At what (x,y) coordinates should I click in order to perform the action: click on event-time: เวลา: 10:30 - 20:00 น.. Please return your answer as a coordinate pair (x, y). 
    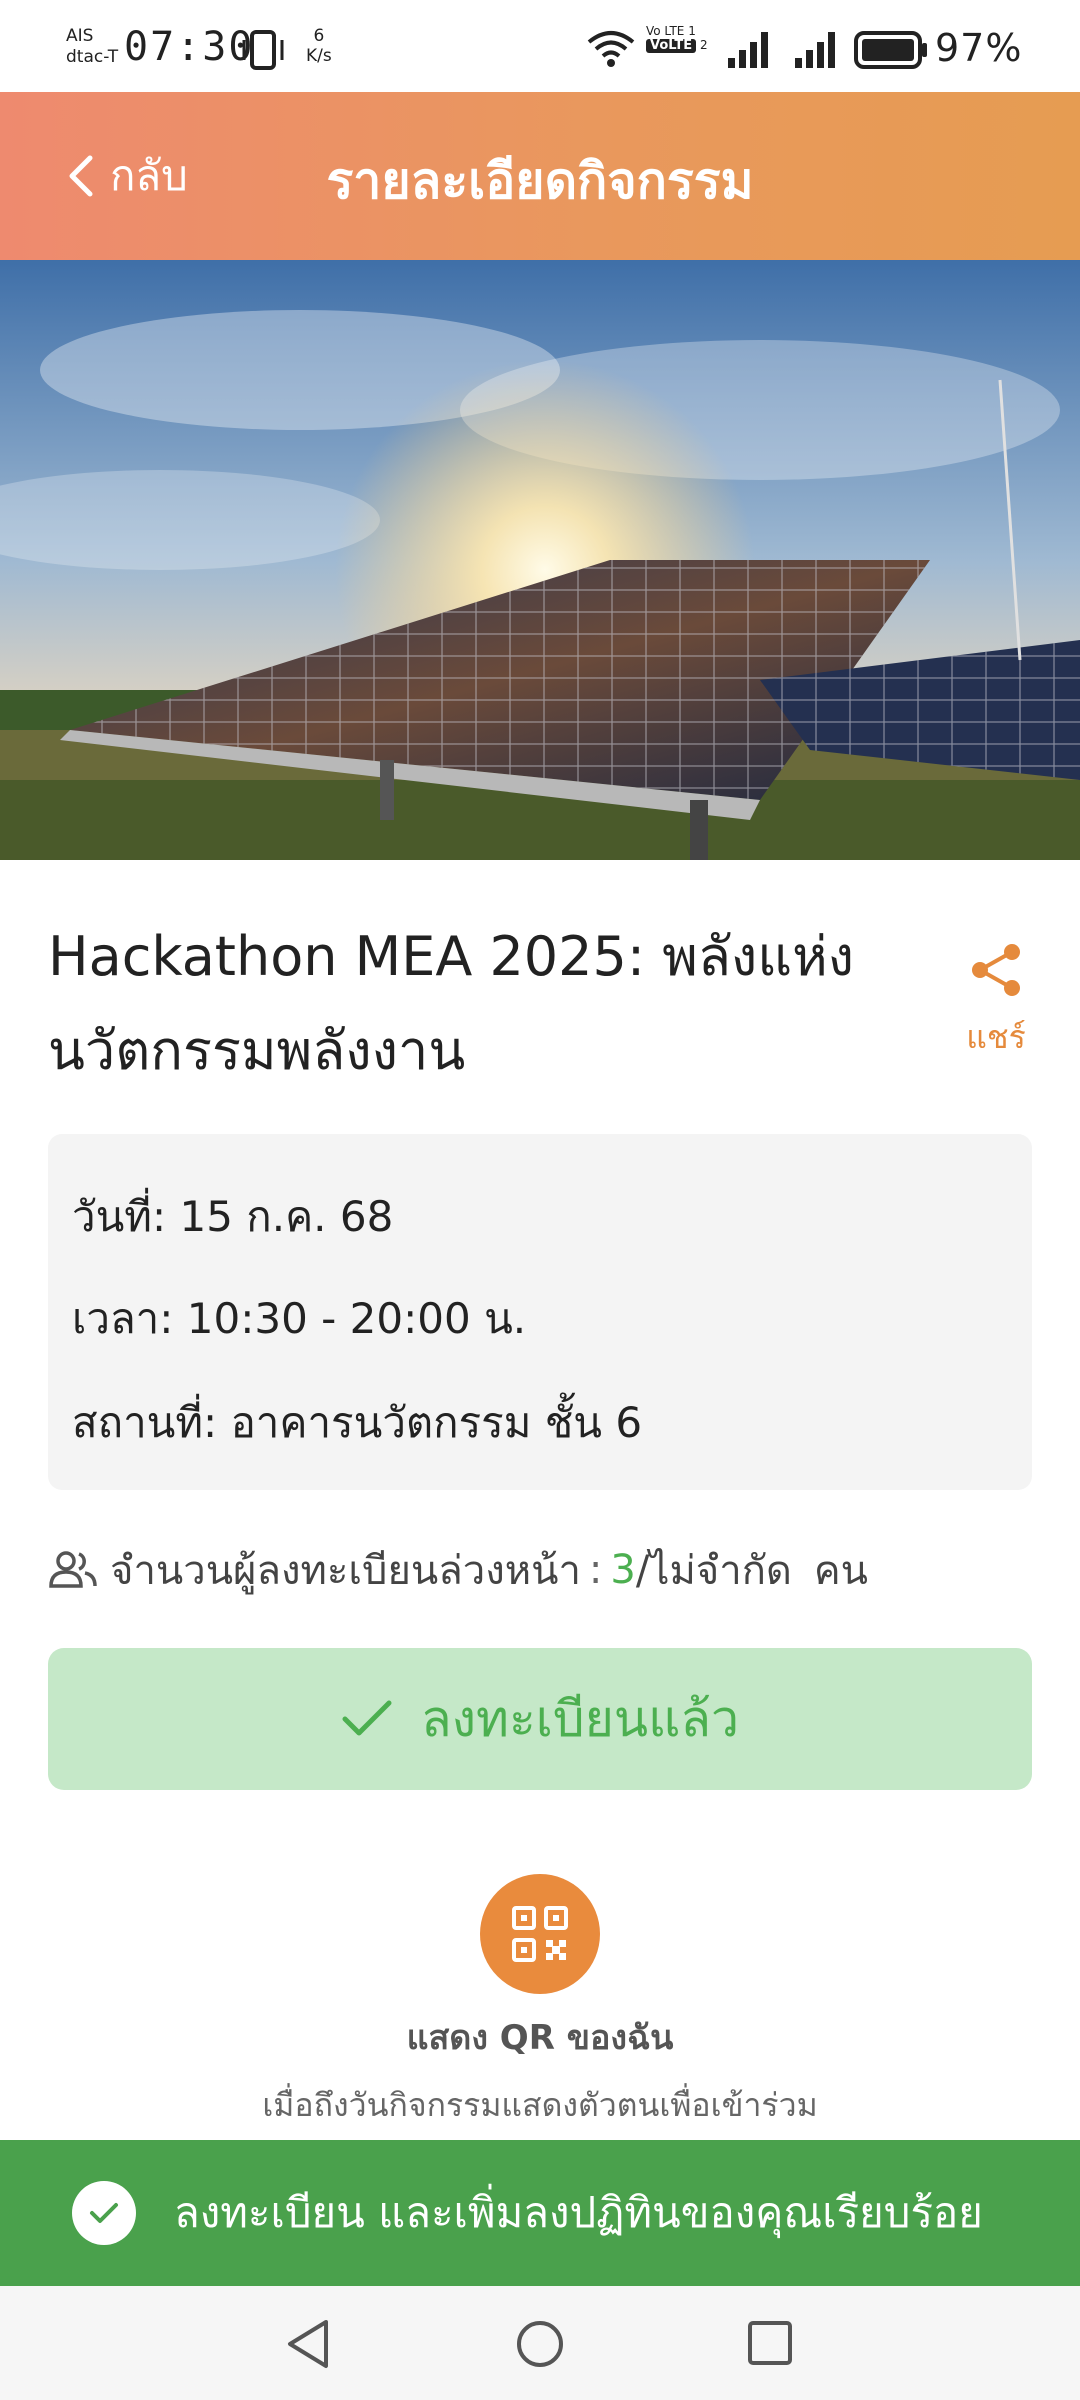
    Looking at the image, I should click on (299, 1319).